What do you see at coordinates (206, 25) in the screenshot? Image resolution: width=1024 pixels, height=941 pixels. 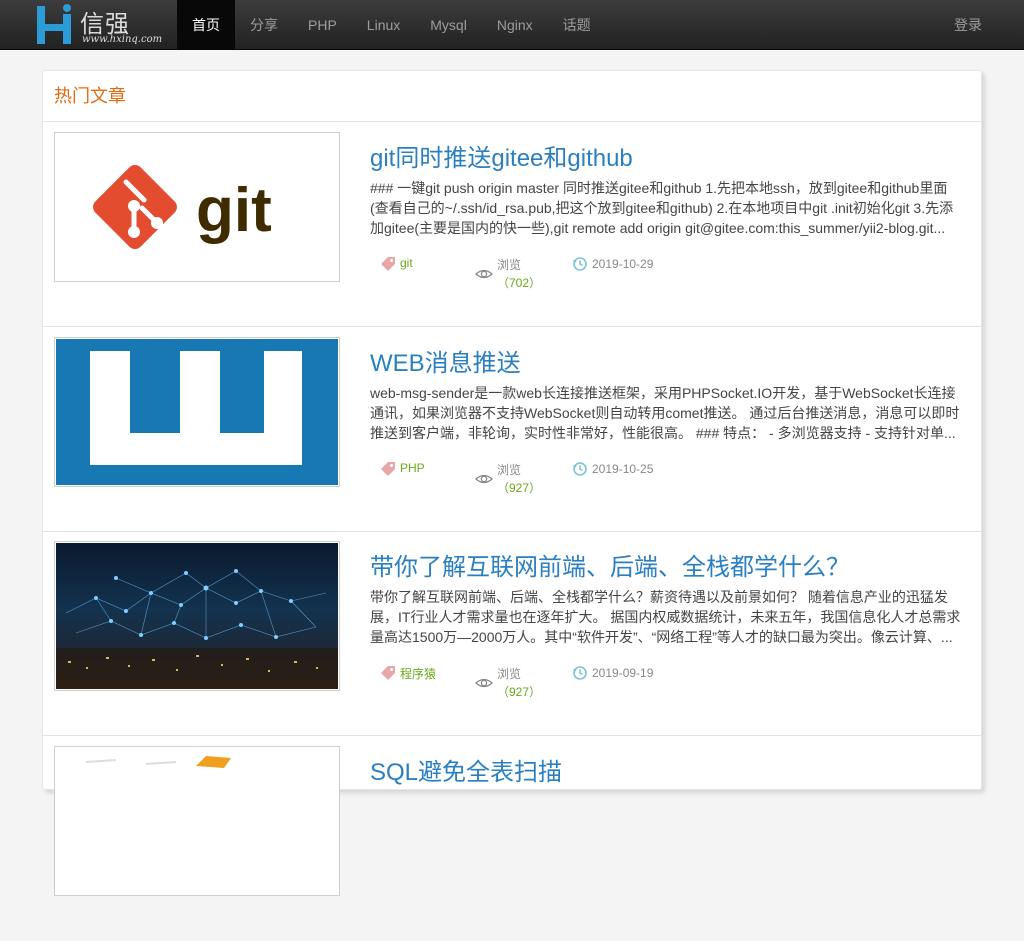 I see `nav-home: 首页` at bounding box center [206, 25].